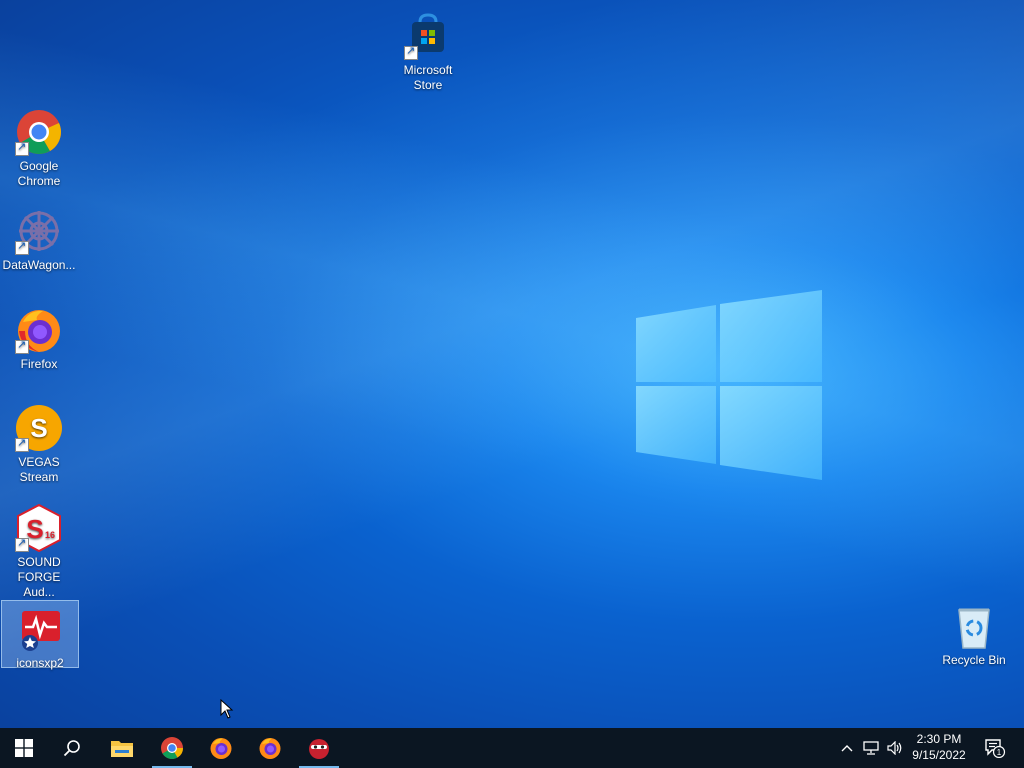 This screenshot has width=1024, height=768. I want to click on taskbar-chrome, so click(172, 748).